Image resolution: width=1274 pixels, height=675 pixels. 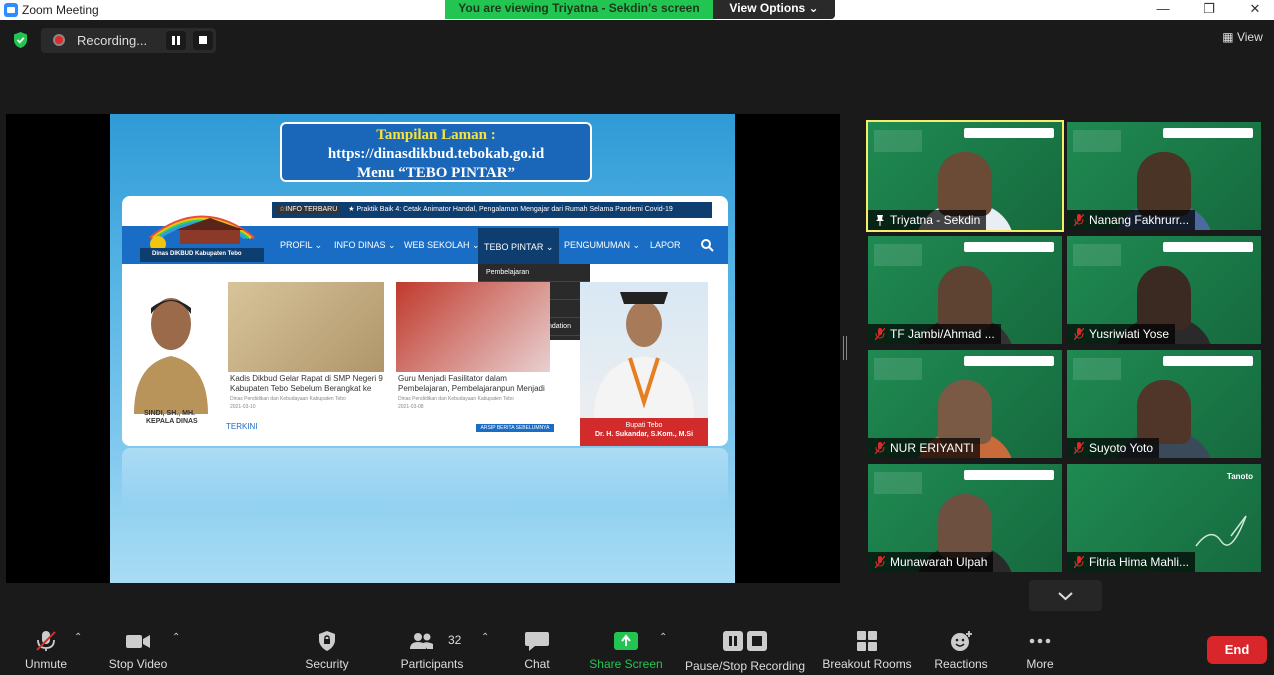 What do you see at coordinates (939, 562) in the screenshot?
I see `participant-name-text: Munawarah Ulpah` at bounding box center [939, 562].